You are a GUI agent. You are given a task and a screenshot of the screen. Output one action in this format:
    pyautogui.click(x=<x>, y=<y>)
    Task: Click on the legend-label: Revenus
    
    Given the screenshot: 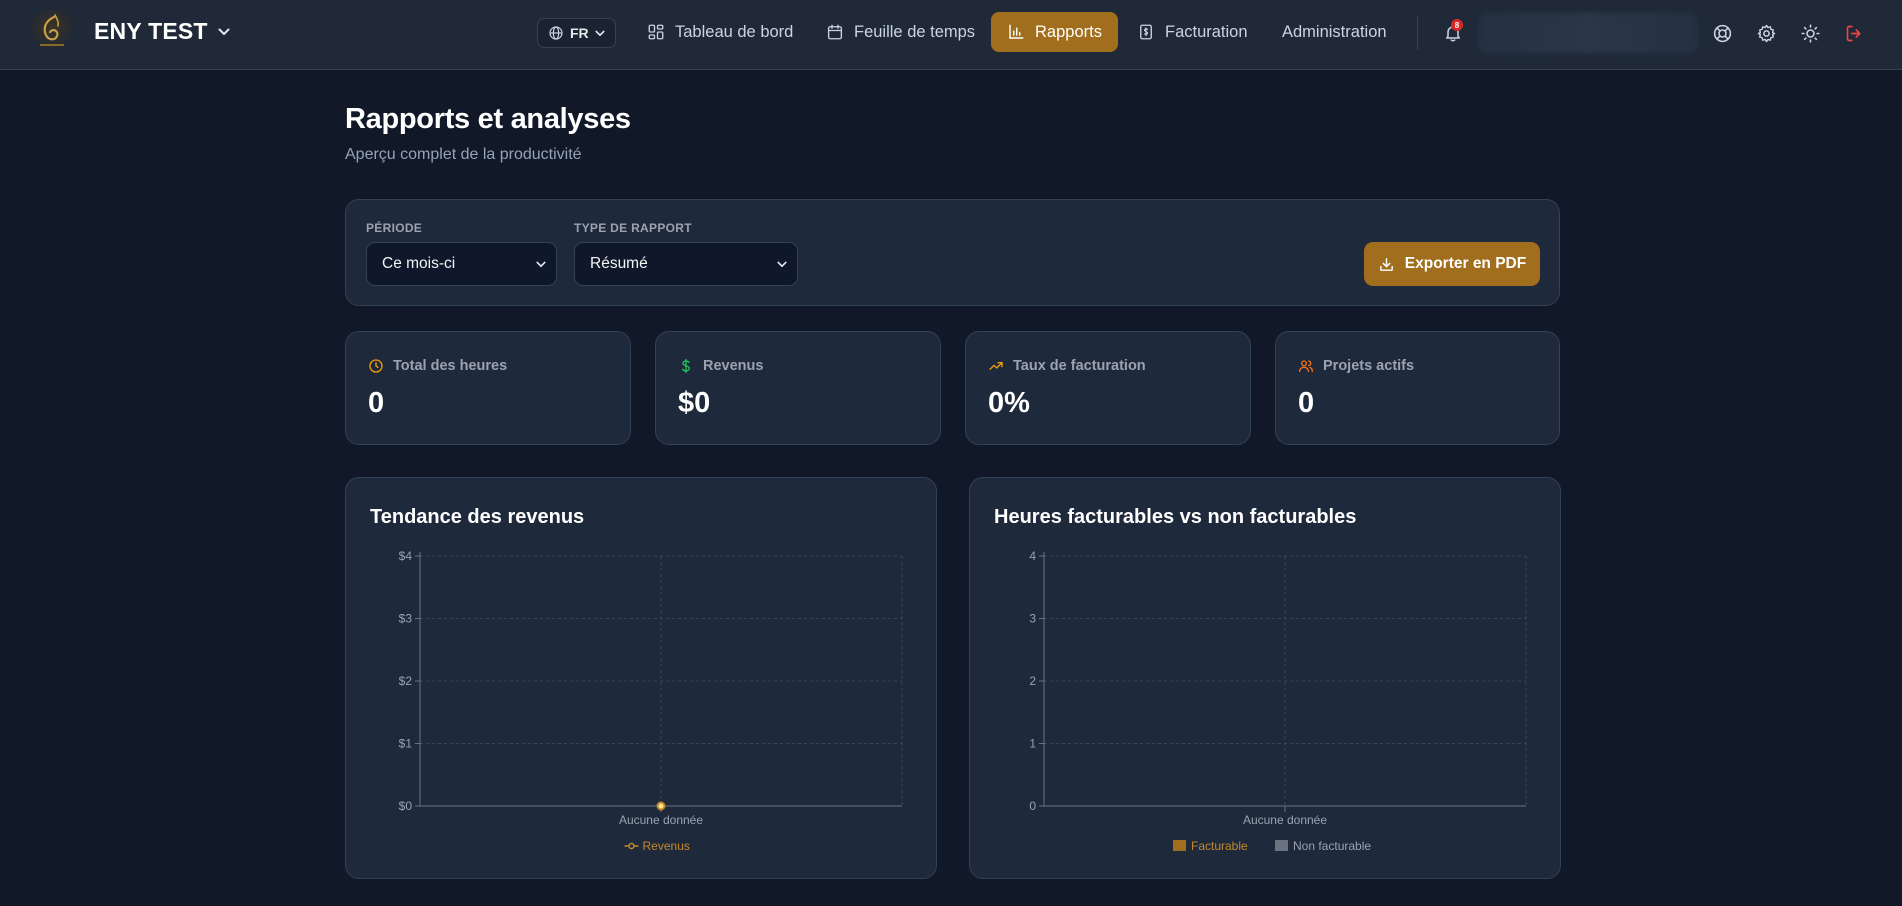 What is the action you would take?
    pyautogui.click(x=666, y=846)
    